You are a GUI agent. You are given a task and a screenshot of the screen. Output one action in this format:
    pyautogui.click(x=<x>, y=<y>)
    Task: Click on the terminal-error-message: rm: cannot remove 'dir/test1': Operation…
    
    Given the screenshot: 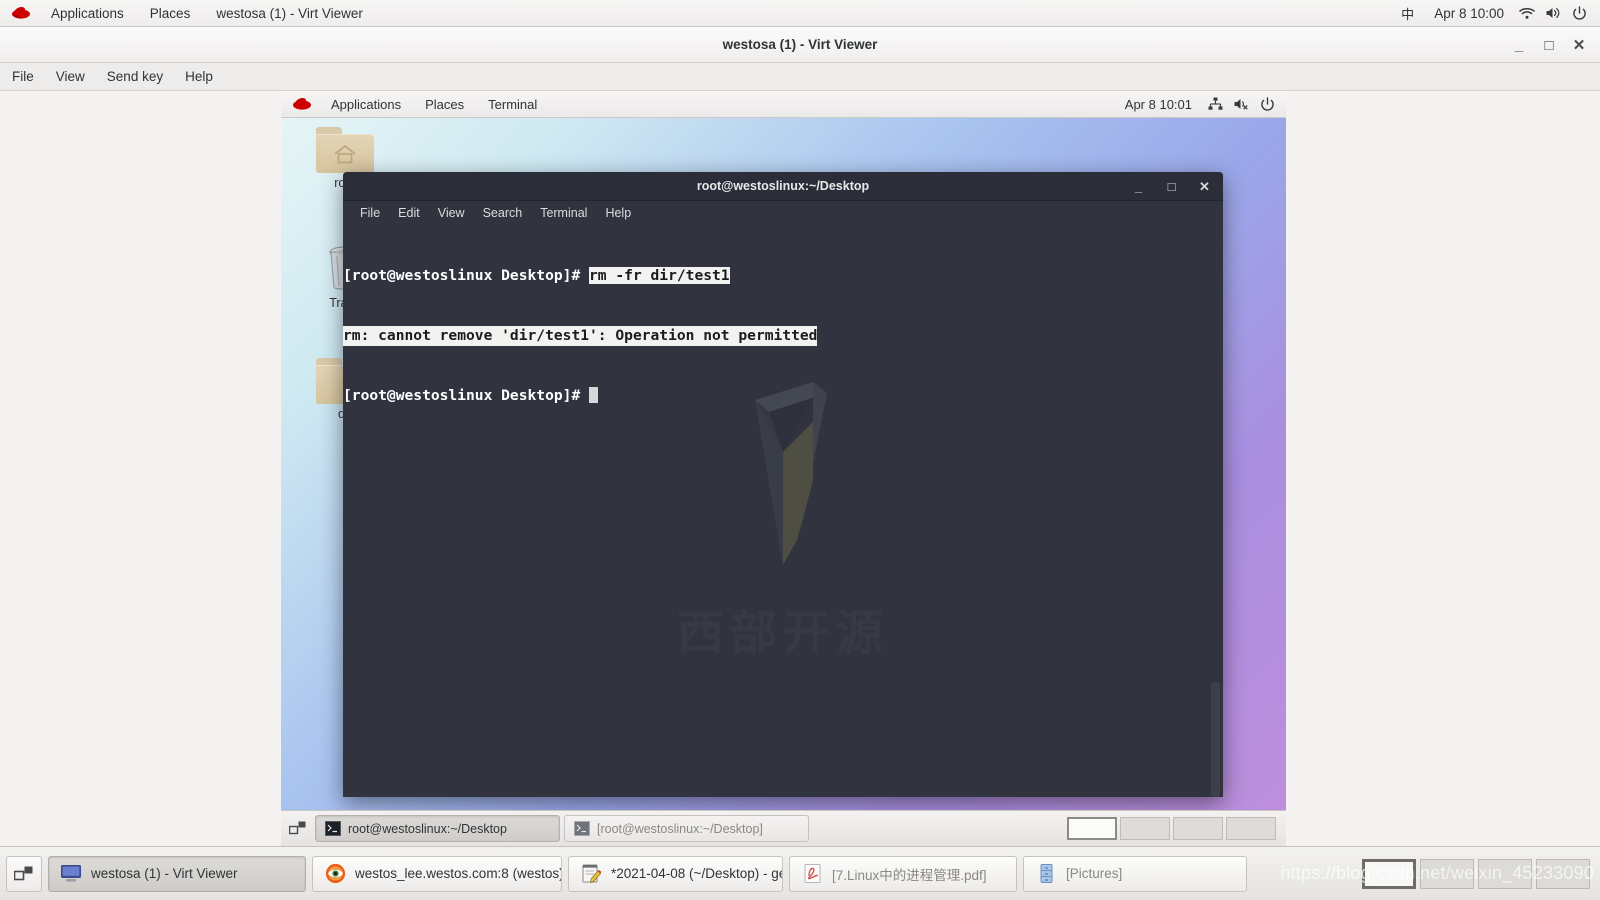 What is the action you would take?
    pyautogui.click(x=580, y=336)
    